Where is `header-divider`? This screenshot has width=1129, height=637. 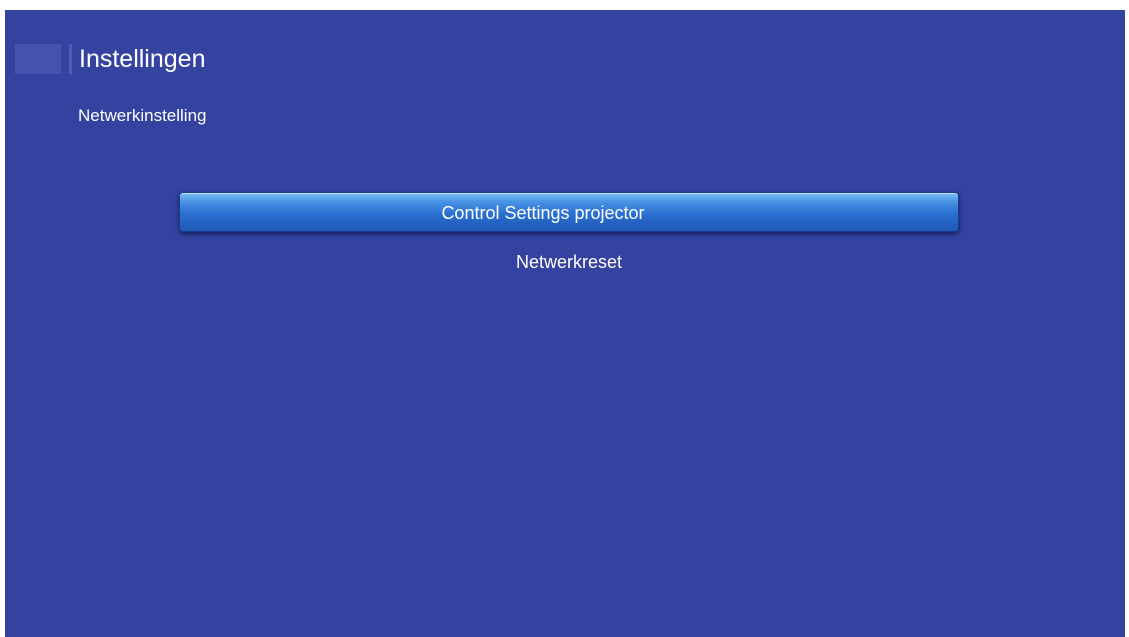
header-divider is located at coordinates (70, 59).